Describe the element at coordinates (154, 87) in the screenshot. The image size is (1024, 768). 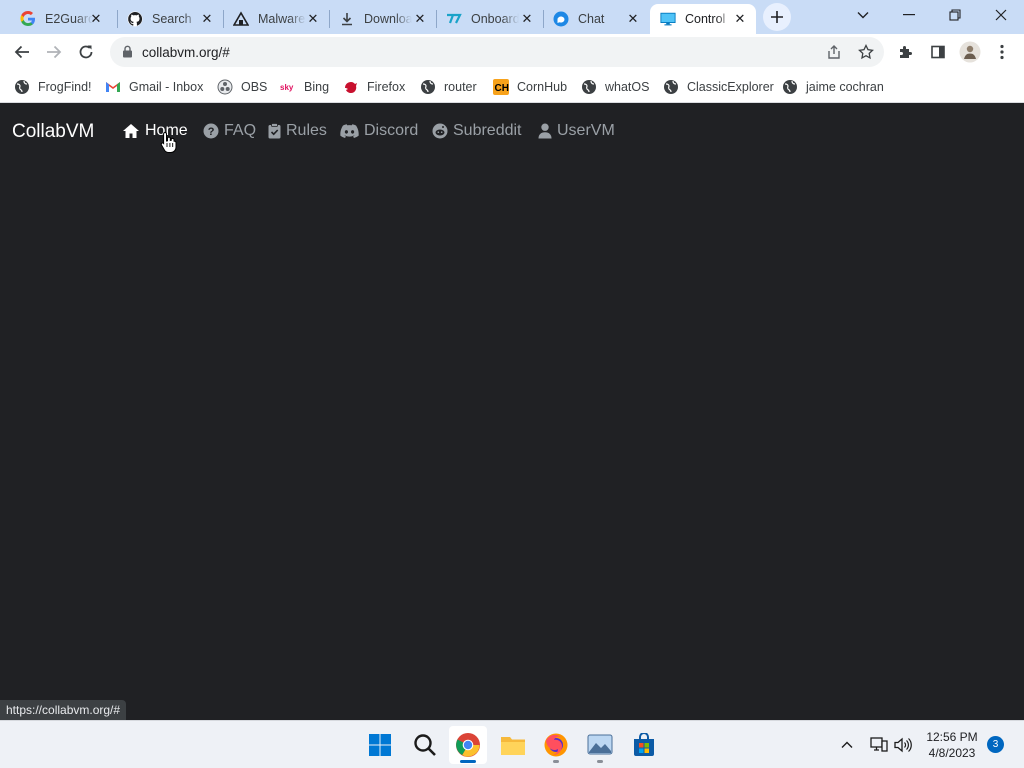
I see `bookmark-gmail: Gmail - Inbox` at that location.